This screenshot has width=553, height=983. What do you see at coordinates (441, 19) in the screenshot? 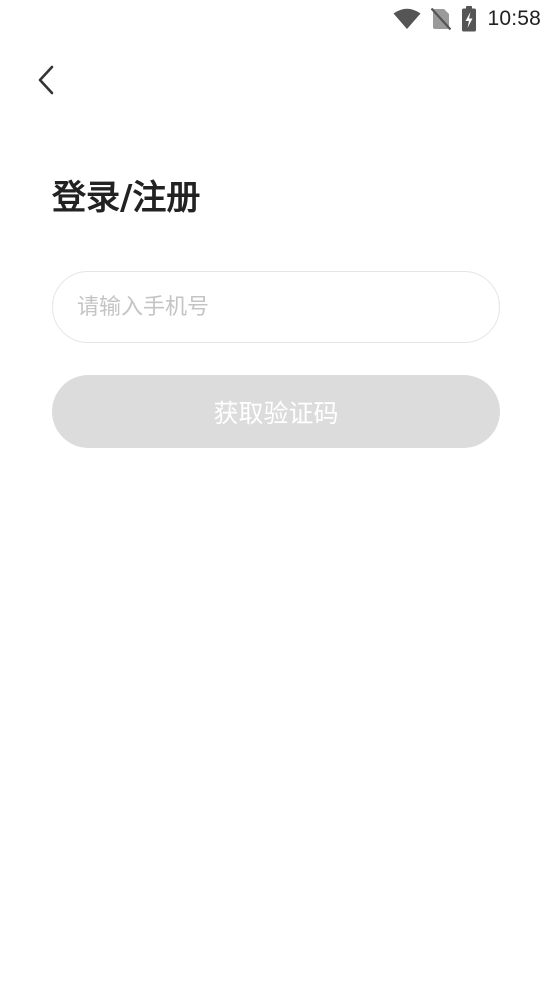
I see `no-sim-icon` at bounding box center [441, 19].